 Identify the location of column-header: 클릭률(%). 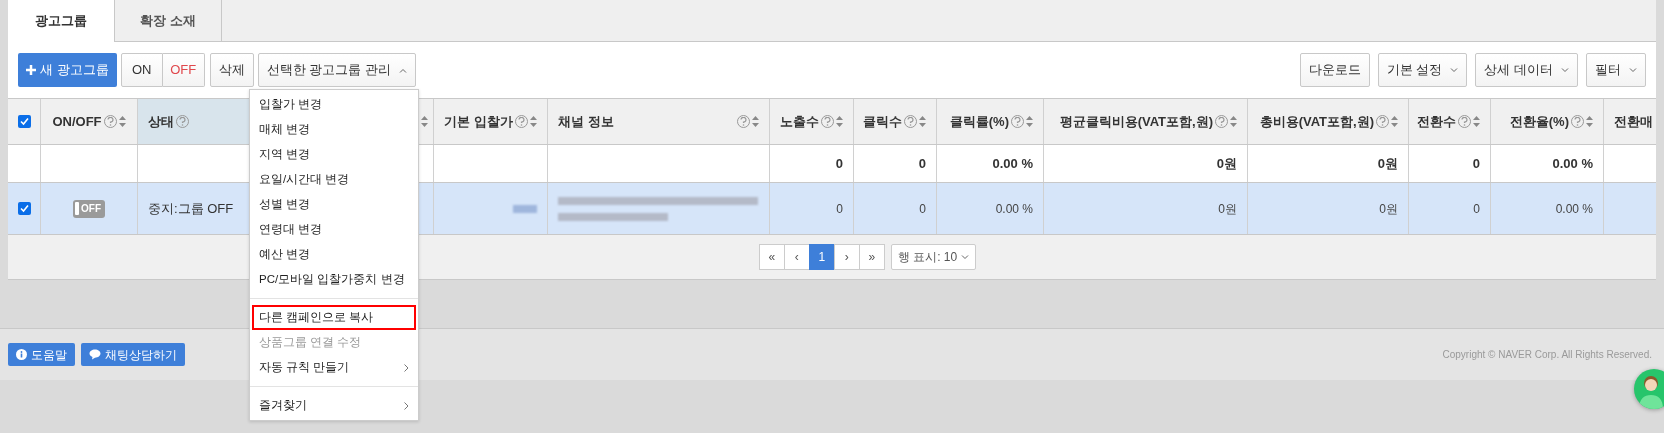
(990, 121).